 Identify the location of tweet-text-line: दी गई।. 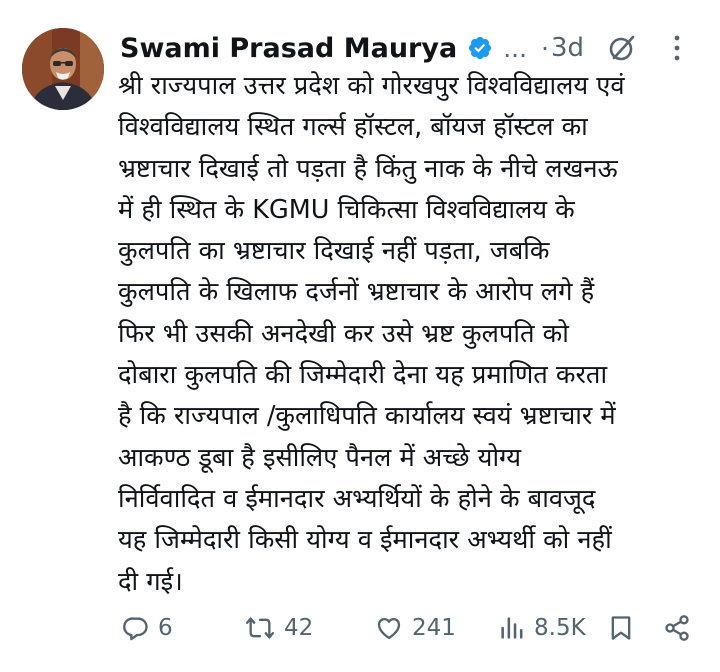
(150, 581).